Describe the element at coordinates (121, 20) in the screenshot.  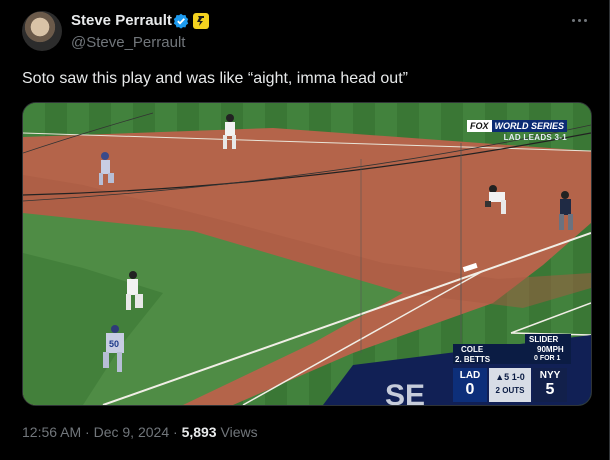
I see `author-name: Steve Perrault` at that location.